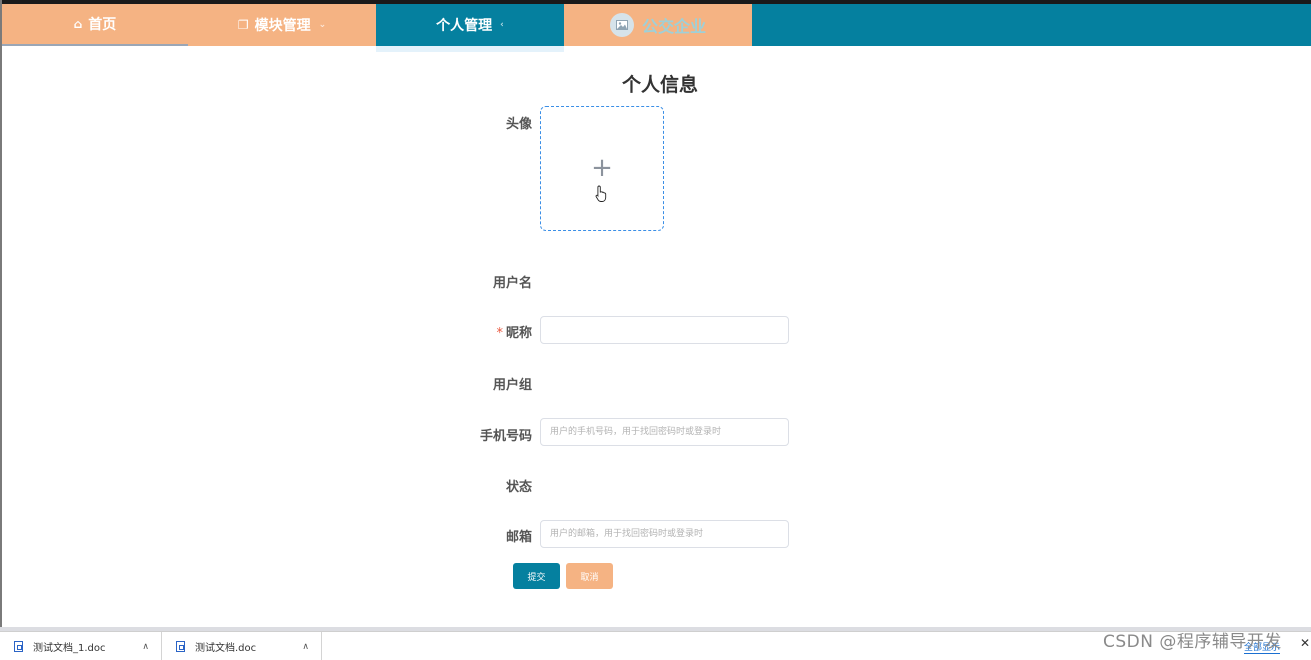 The image size is (1311, 660). I want to click on cancel-button: 取消, so click(589, 576).